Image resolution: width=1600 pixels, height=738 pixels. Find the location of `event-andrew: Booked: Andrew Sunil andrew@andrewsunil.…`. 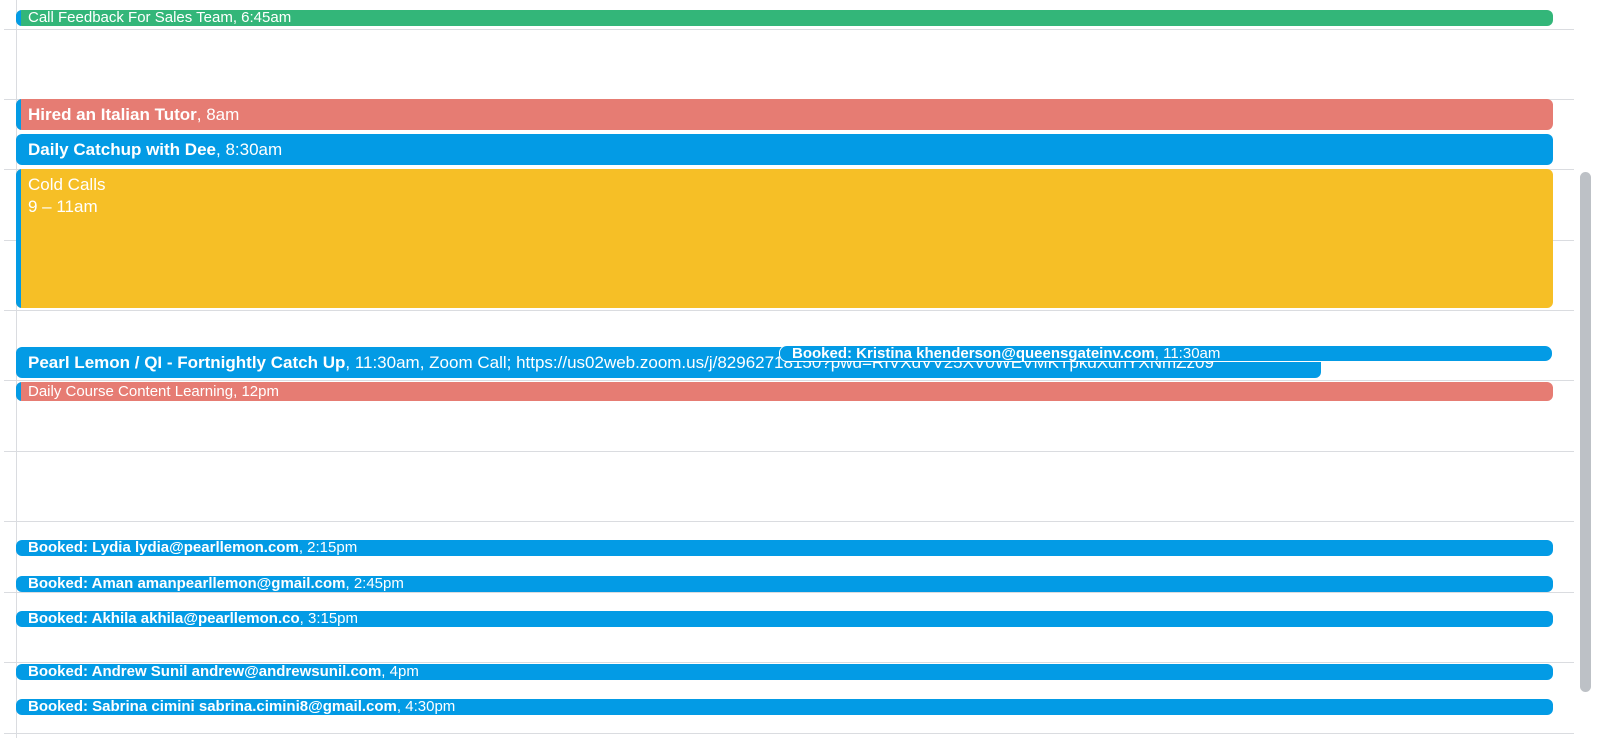

event-andrew: Booked: Andrew Sunil andrew@andrewsunil.… is located at coordinates (784, 672).